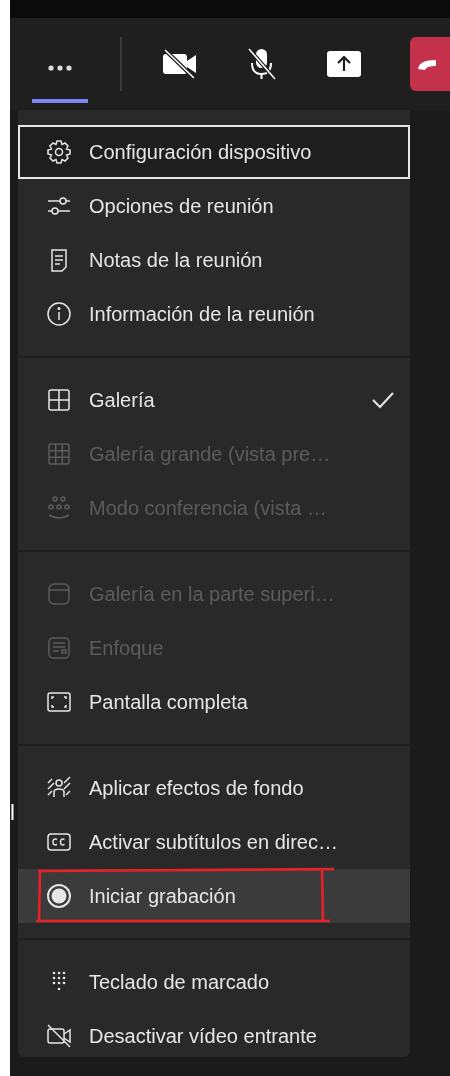 The image size is (450, 1076). Describe the element at coordinates (59, 314) in the screenshot. I see `info-icon` at that location.